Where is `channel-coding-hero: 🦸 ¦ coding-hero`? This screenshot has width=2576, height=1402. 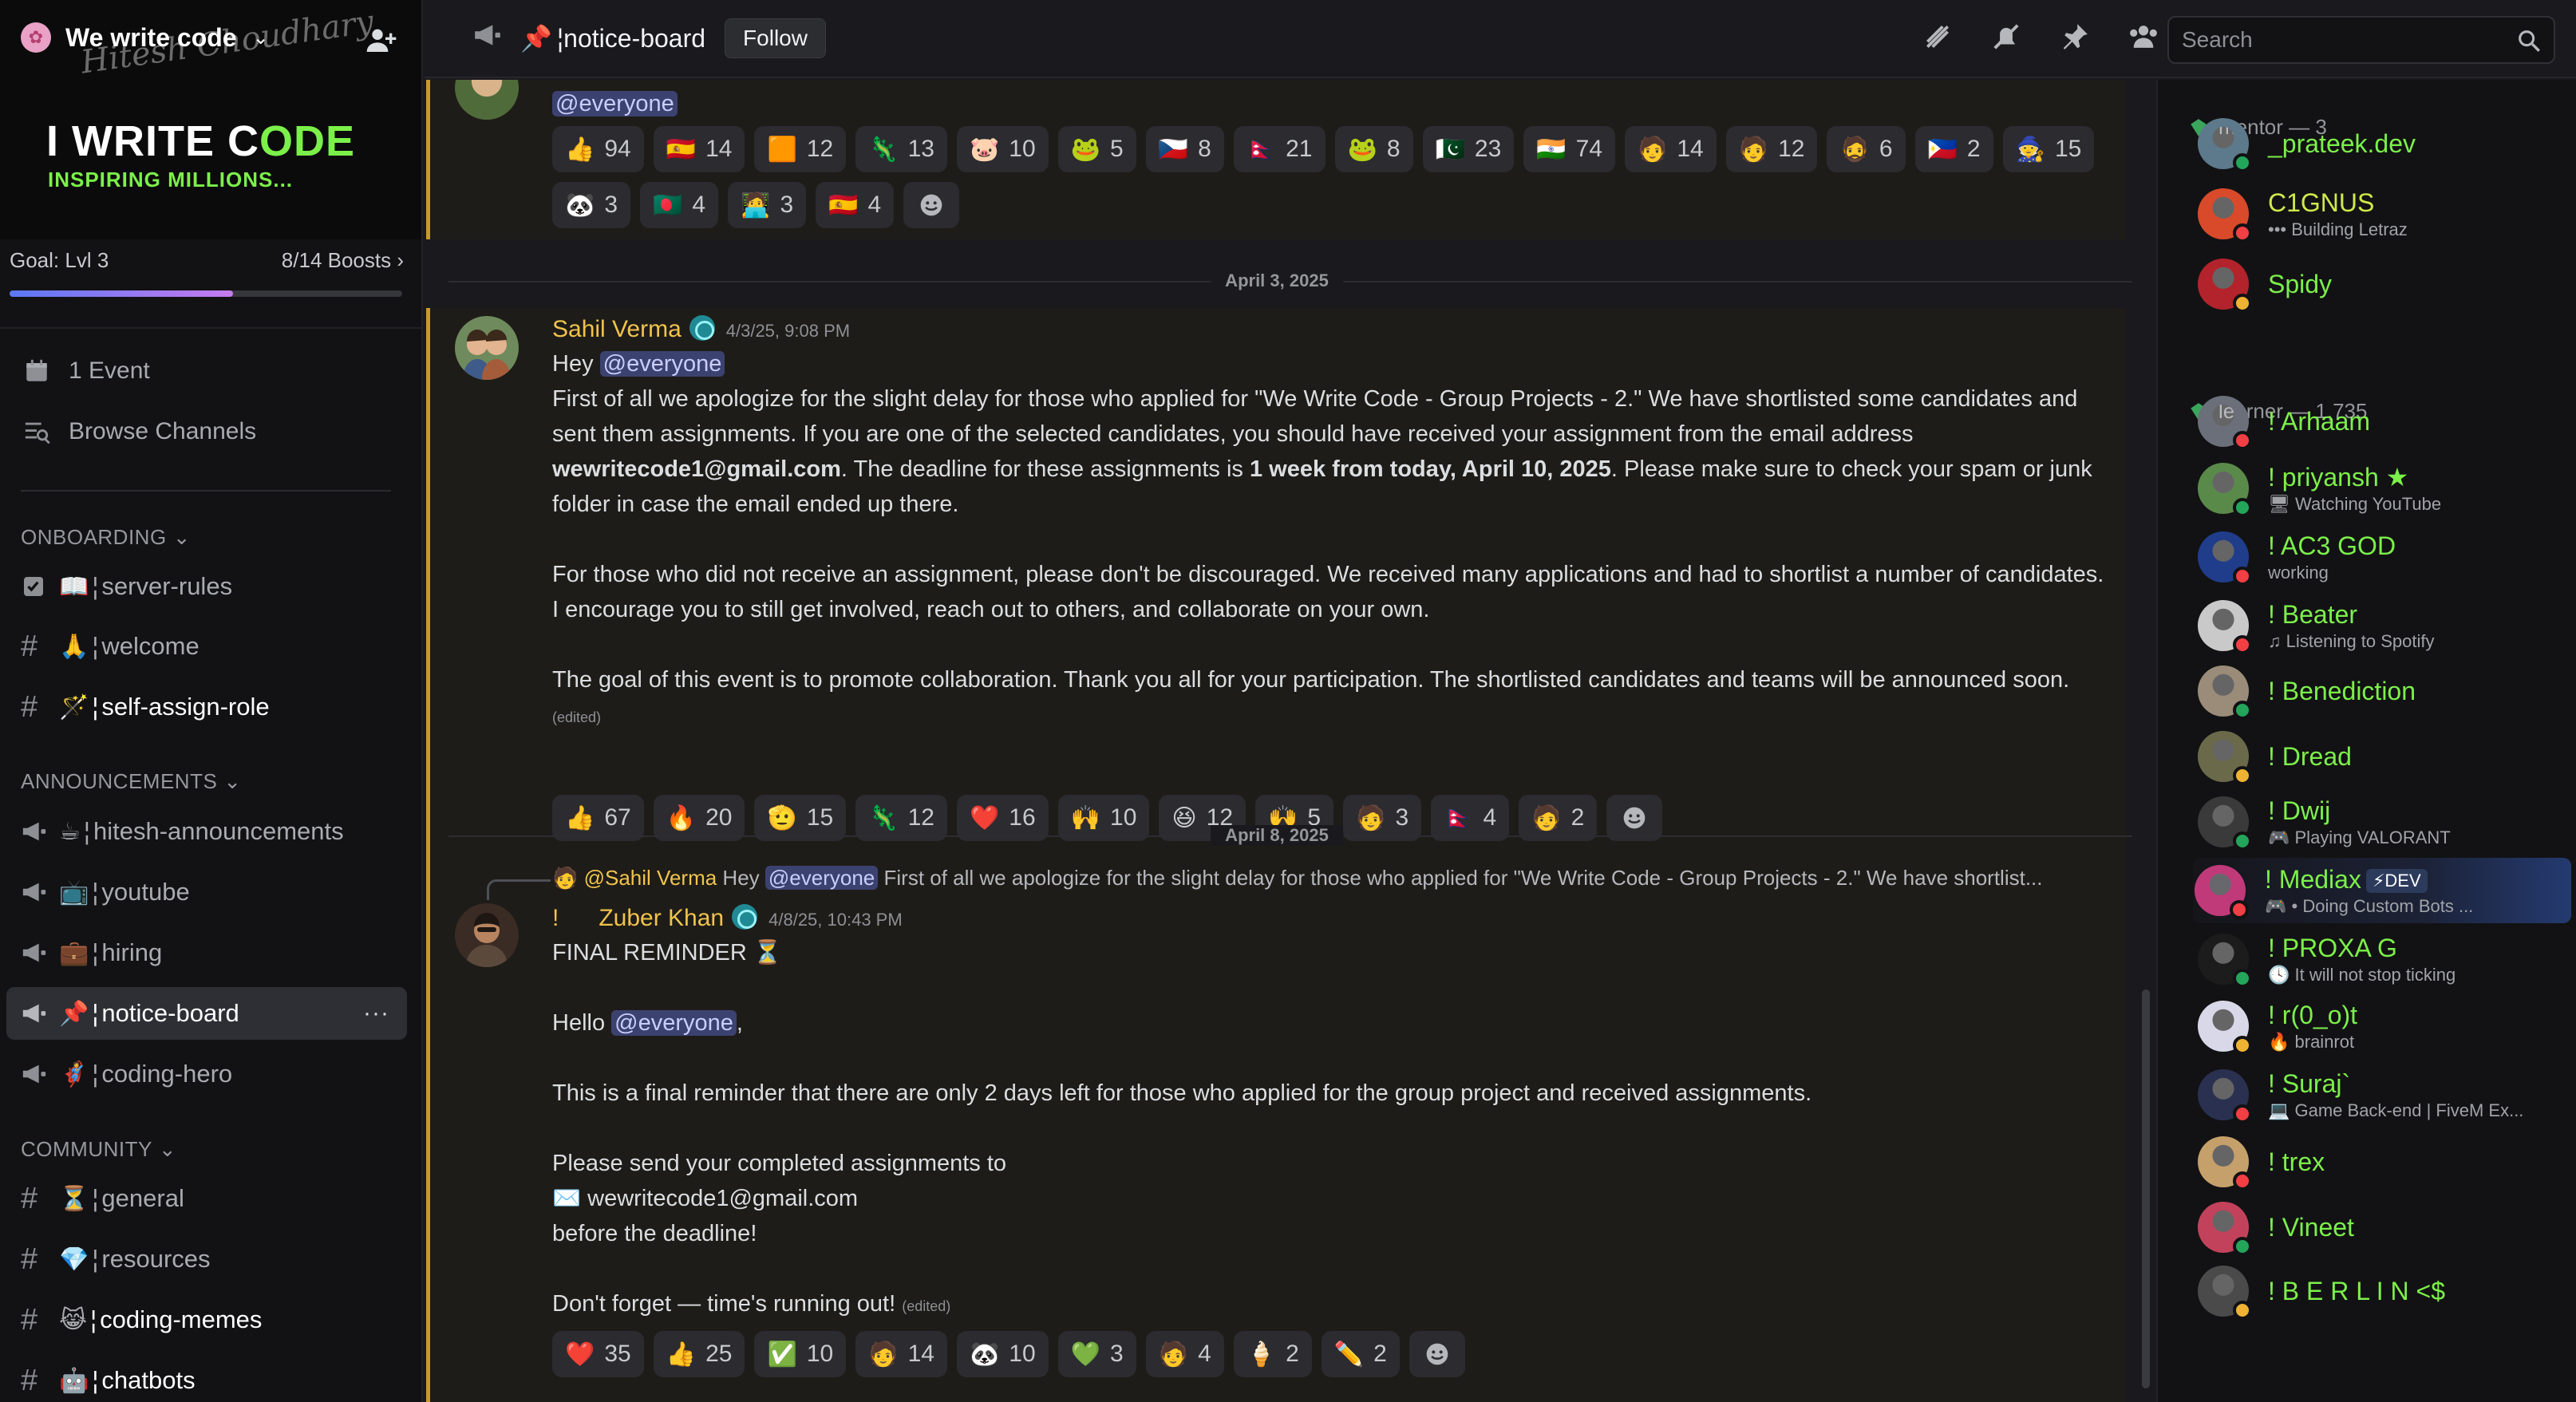 channel-coding-hero: 🦸 ¦ coding-hero is located at coordinates (206, 1074).